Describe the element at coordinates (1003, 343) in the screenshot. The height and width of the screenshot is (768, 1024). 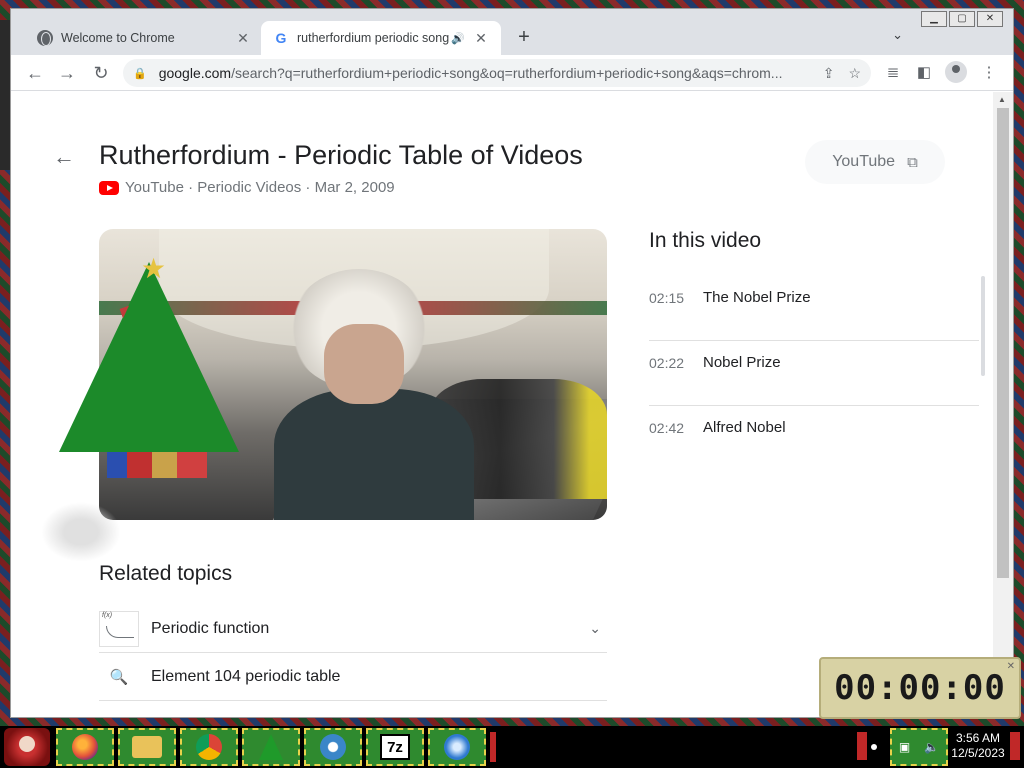
I see `scroll-thumb` at that location.